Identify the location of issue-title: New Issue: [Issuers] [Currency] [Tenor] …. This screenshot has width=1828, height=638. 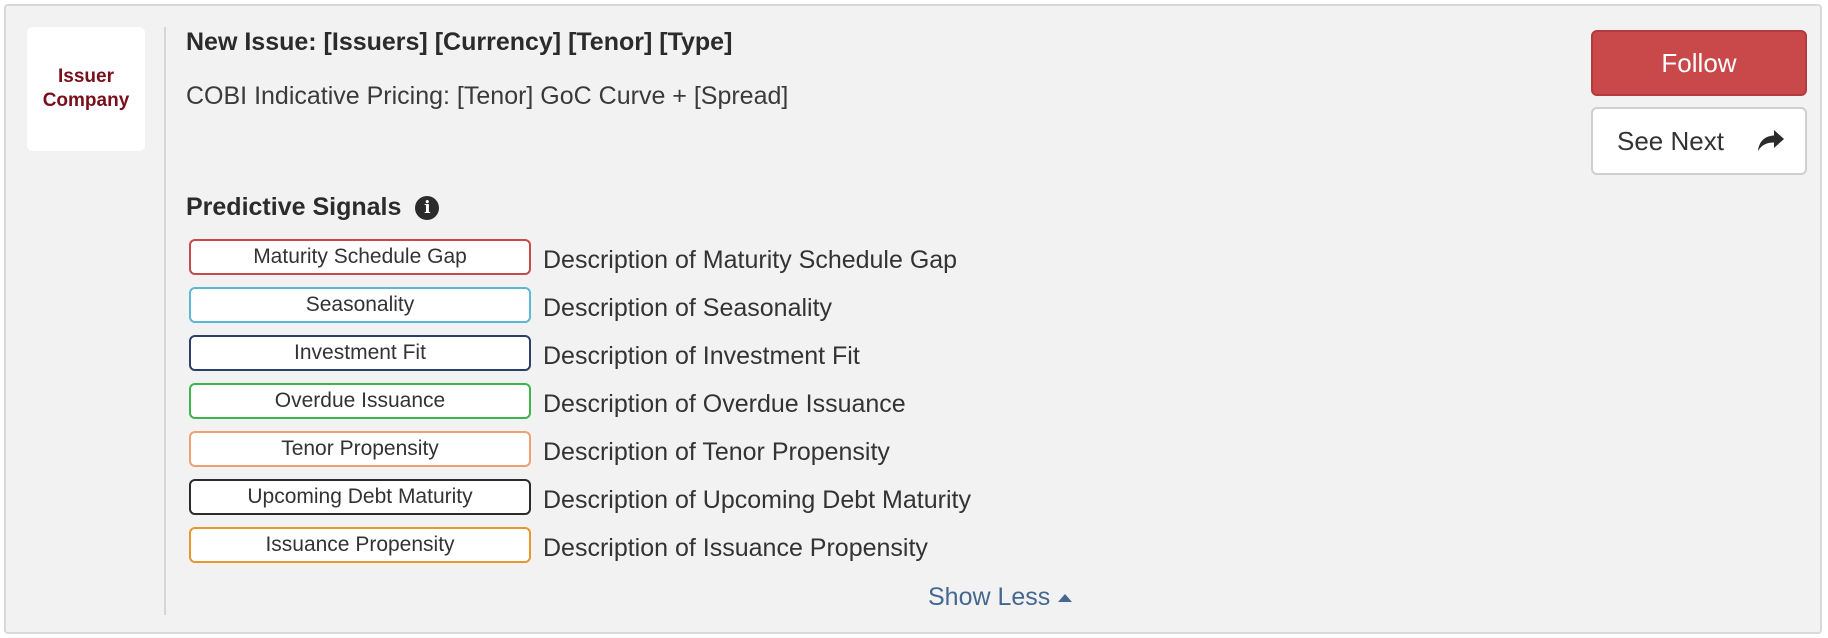
(459, 42).